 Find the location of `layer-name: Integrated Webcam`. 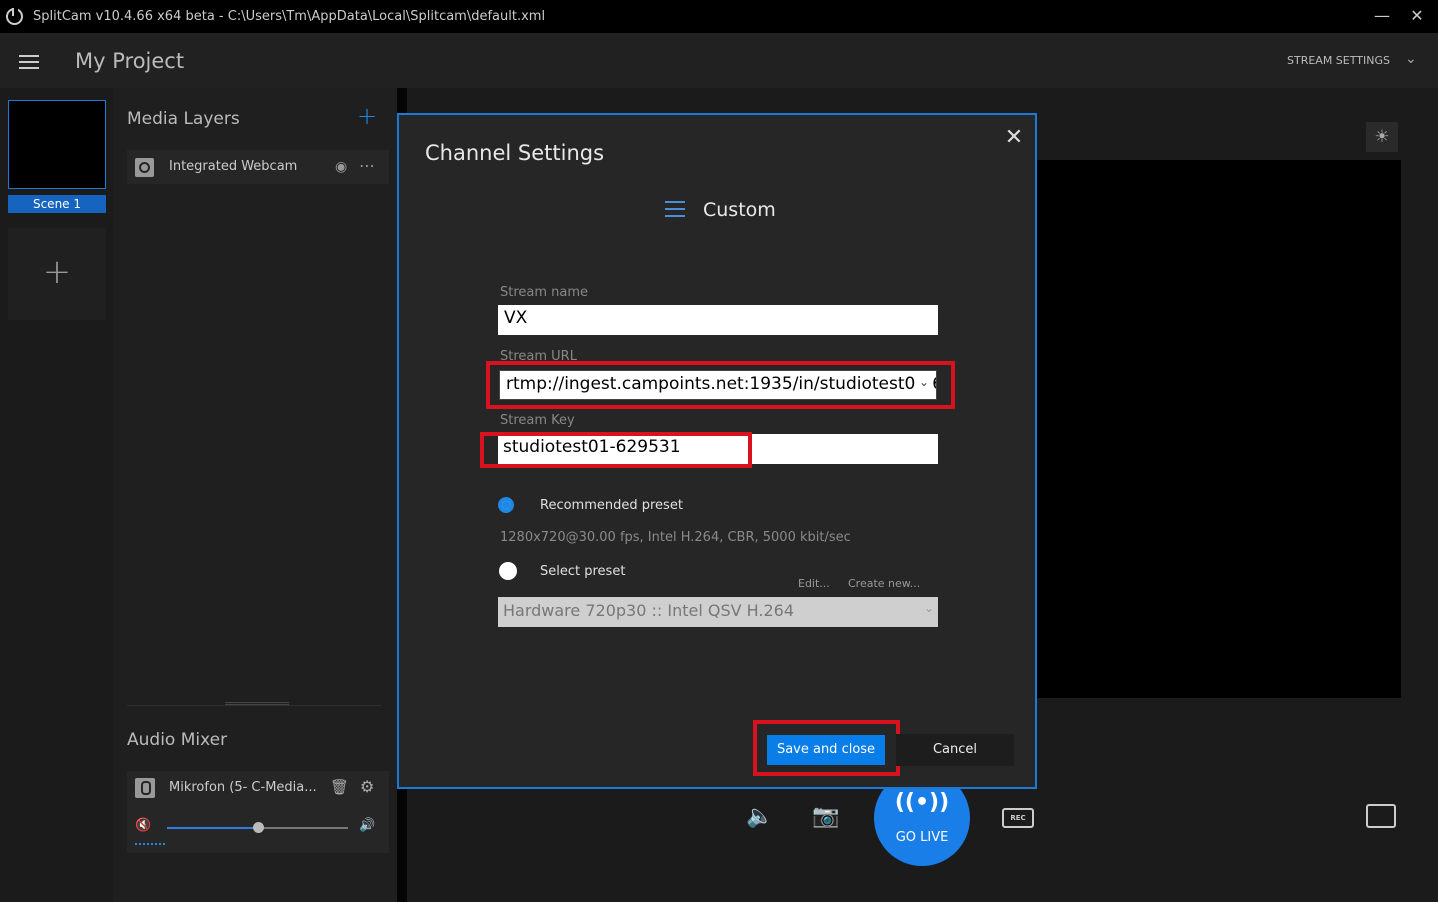

layer-name: Integrated Webcam is located at coordinates (233, 166).